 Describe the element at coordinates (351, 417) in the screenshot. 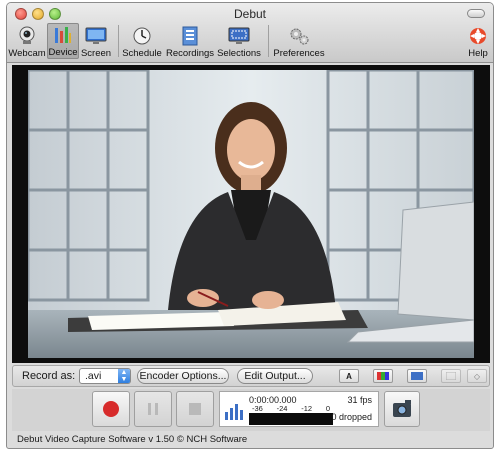

I see `dropped-frames-readout: 0 dropped` at that location.